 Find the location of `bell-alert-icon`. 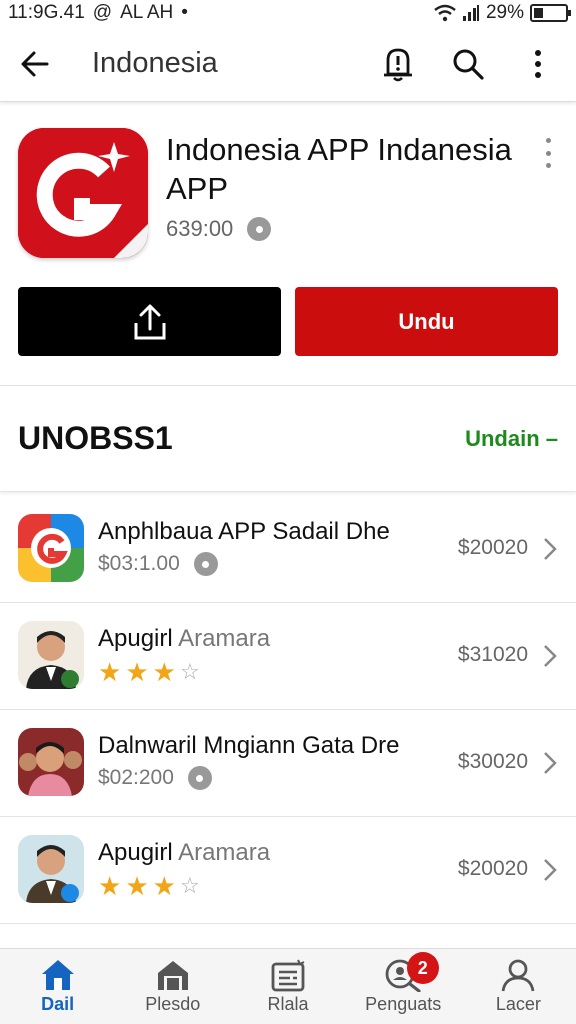

bell-alert-icon is located at coordinates (398, 64).